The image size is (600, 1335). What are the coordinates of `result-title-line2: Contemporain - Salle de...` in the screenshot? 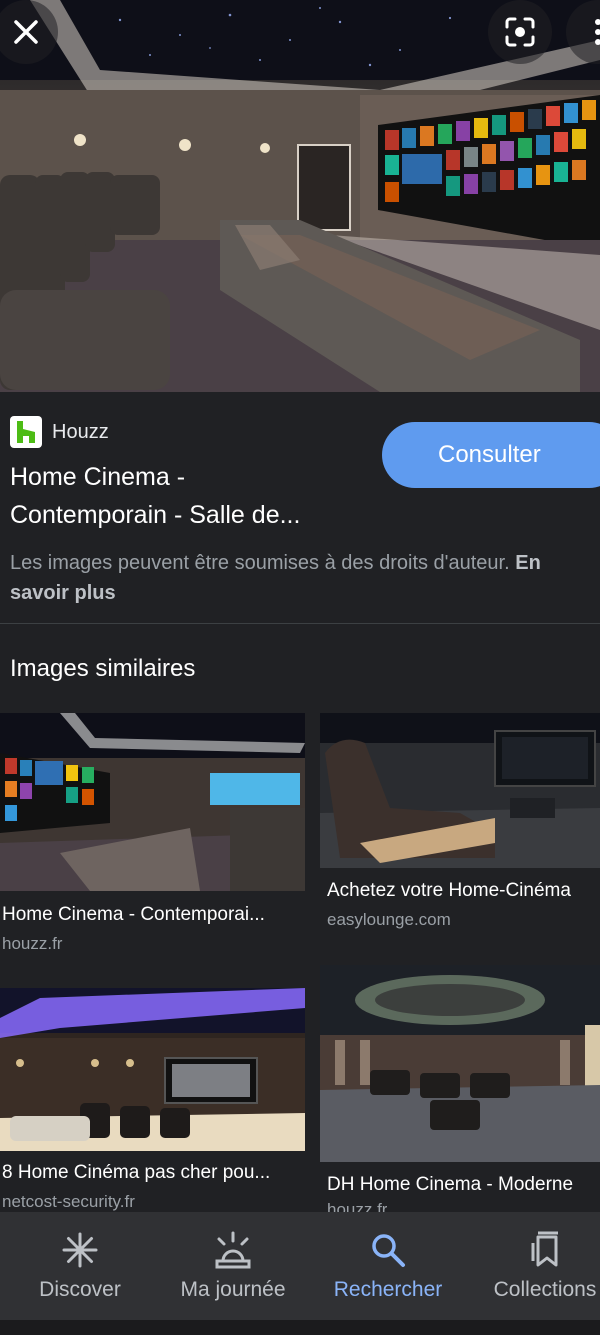 It's located at (155, 515).